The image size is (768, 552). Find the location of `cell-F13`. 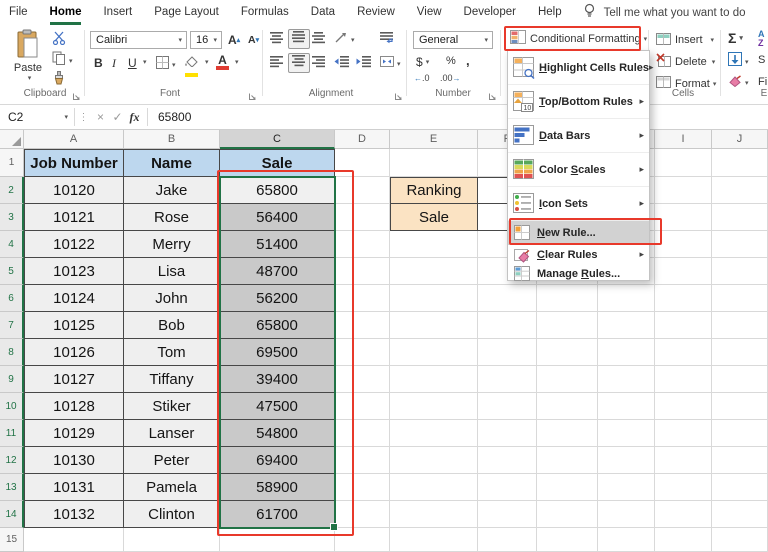

cell-F13 is located at coordinates (507, 487).